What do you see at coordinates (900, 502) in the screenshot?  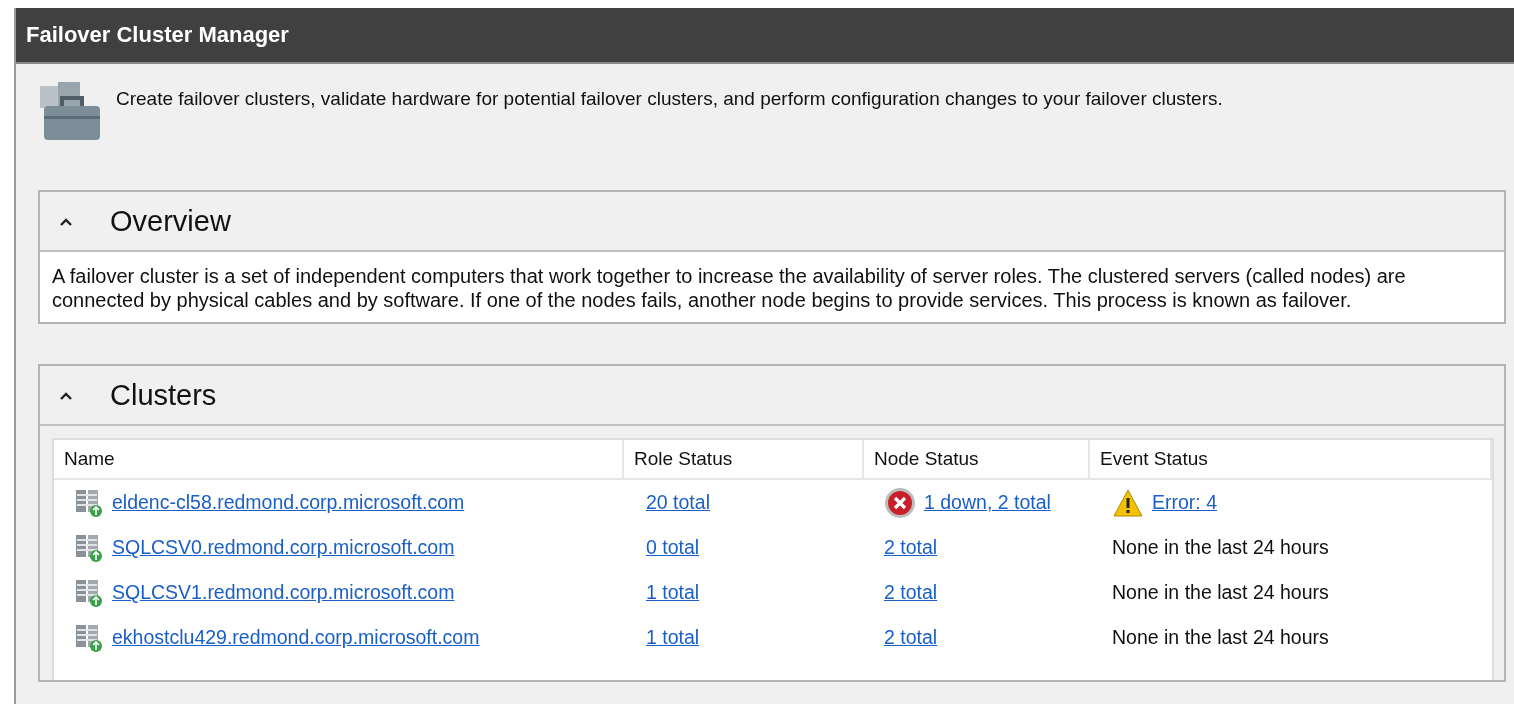 I see `error-icon` at bounding box center [900, 502].